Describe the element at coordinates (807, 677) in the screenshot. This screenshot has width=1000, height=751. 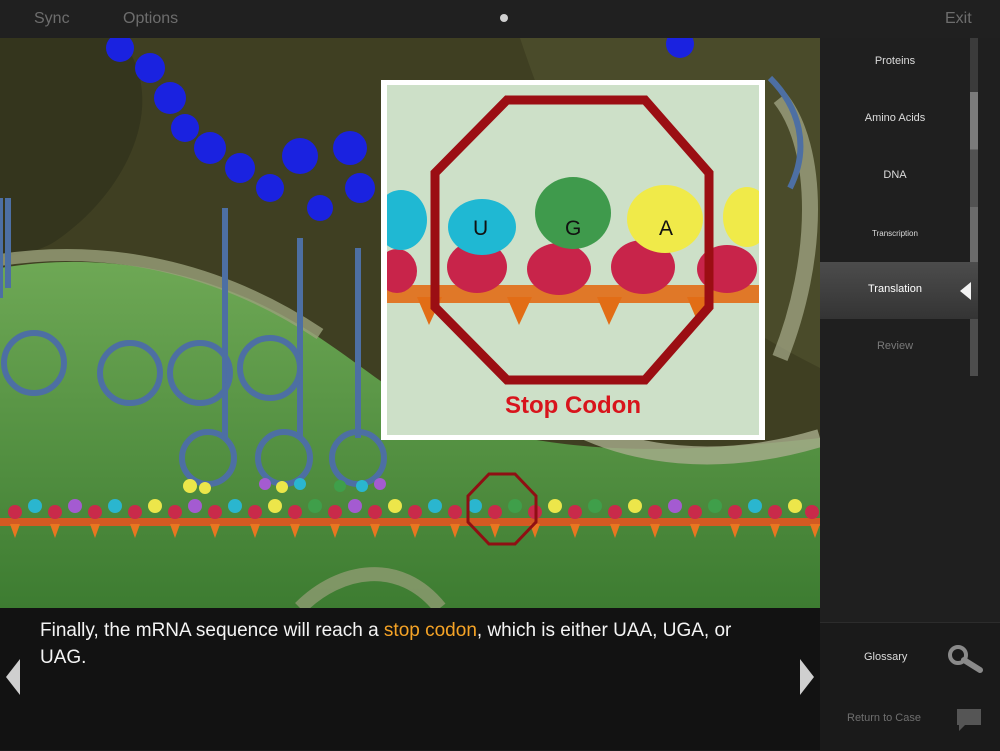
I see `next-arrow-icon` at that location.